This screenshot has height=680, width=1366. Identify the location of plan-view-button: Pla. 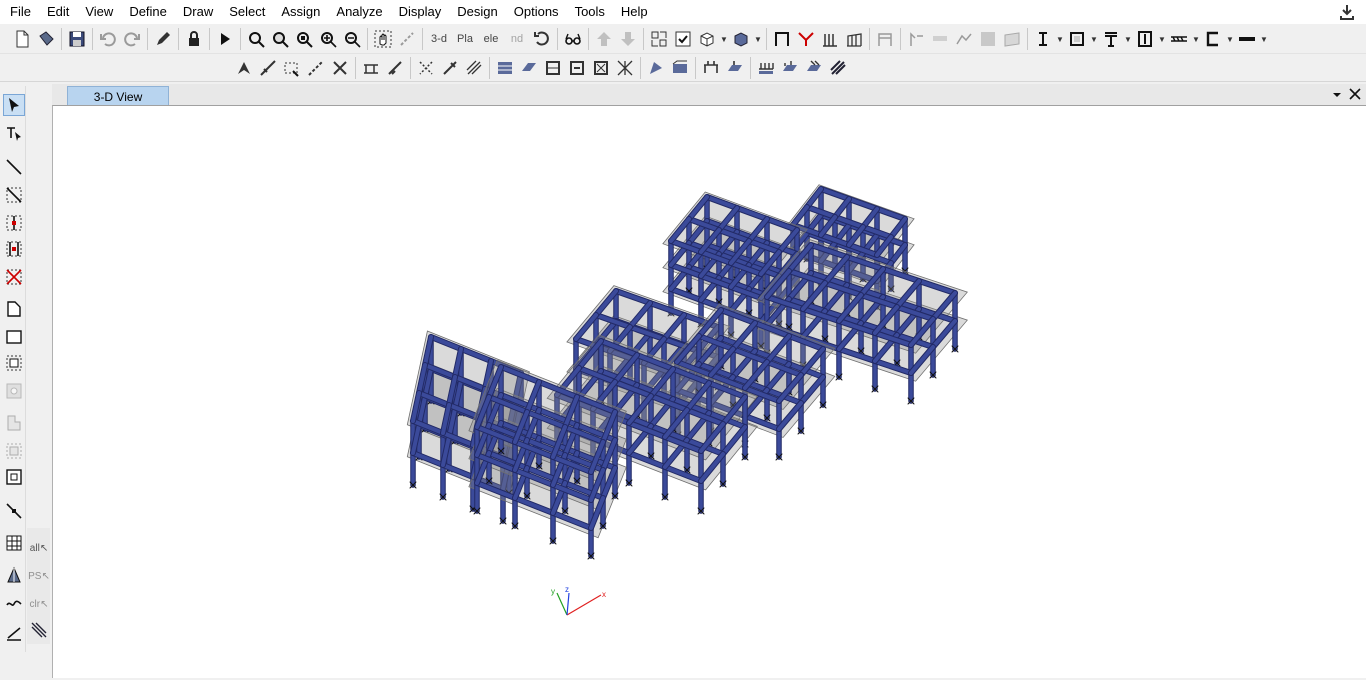
(465, 39).